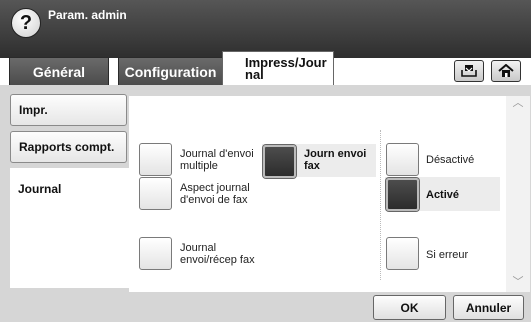 Image resolution: width=531 pixels, height=322 pixels. What do you see at coordinates (87, 15) in the screenshot?
I see `page-title: Param. admin` at bounding box center [87, 15].